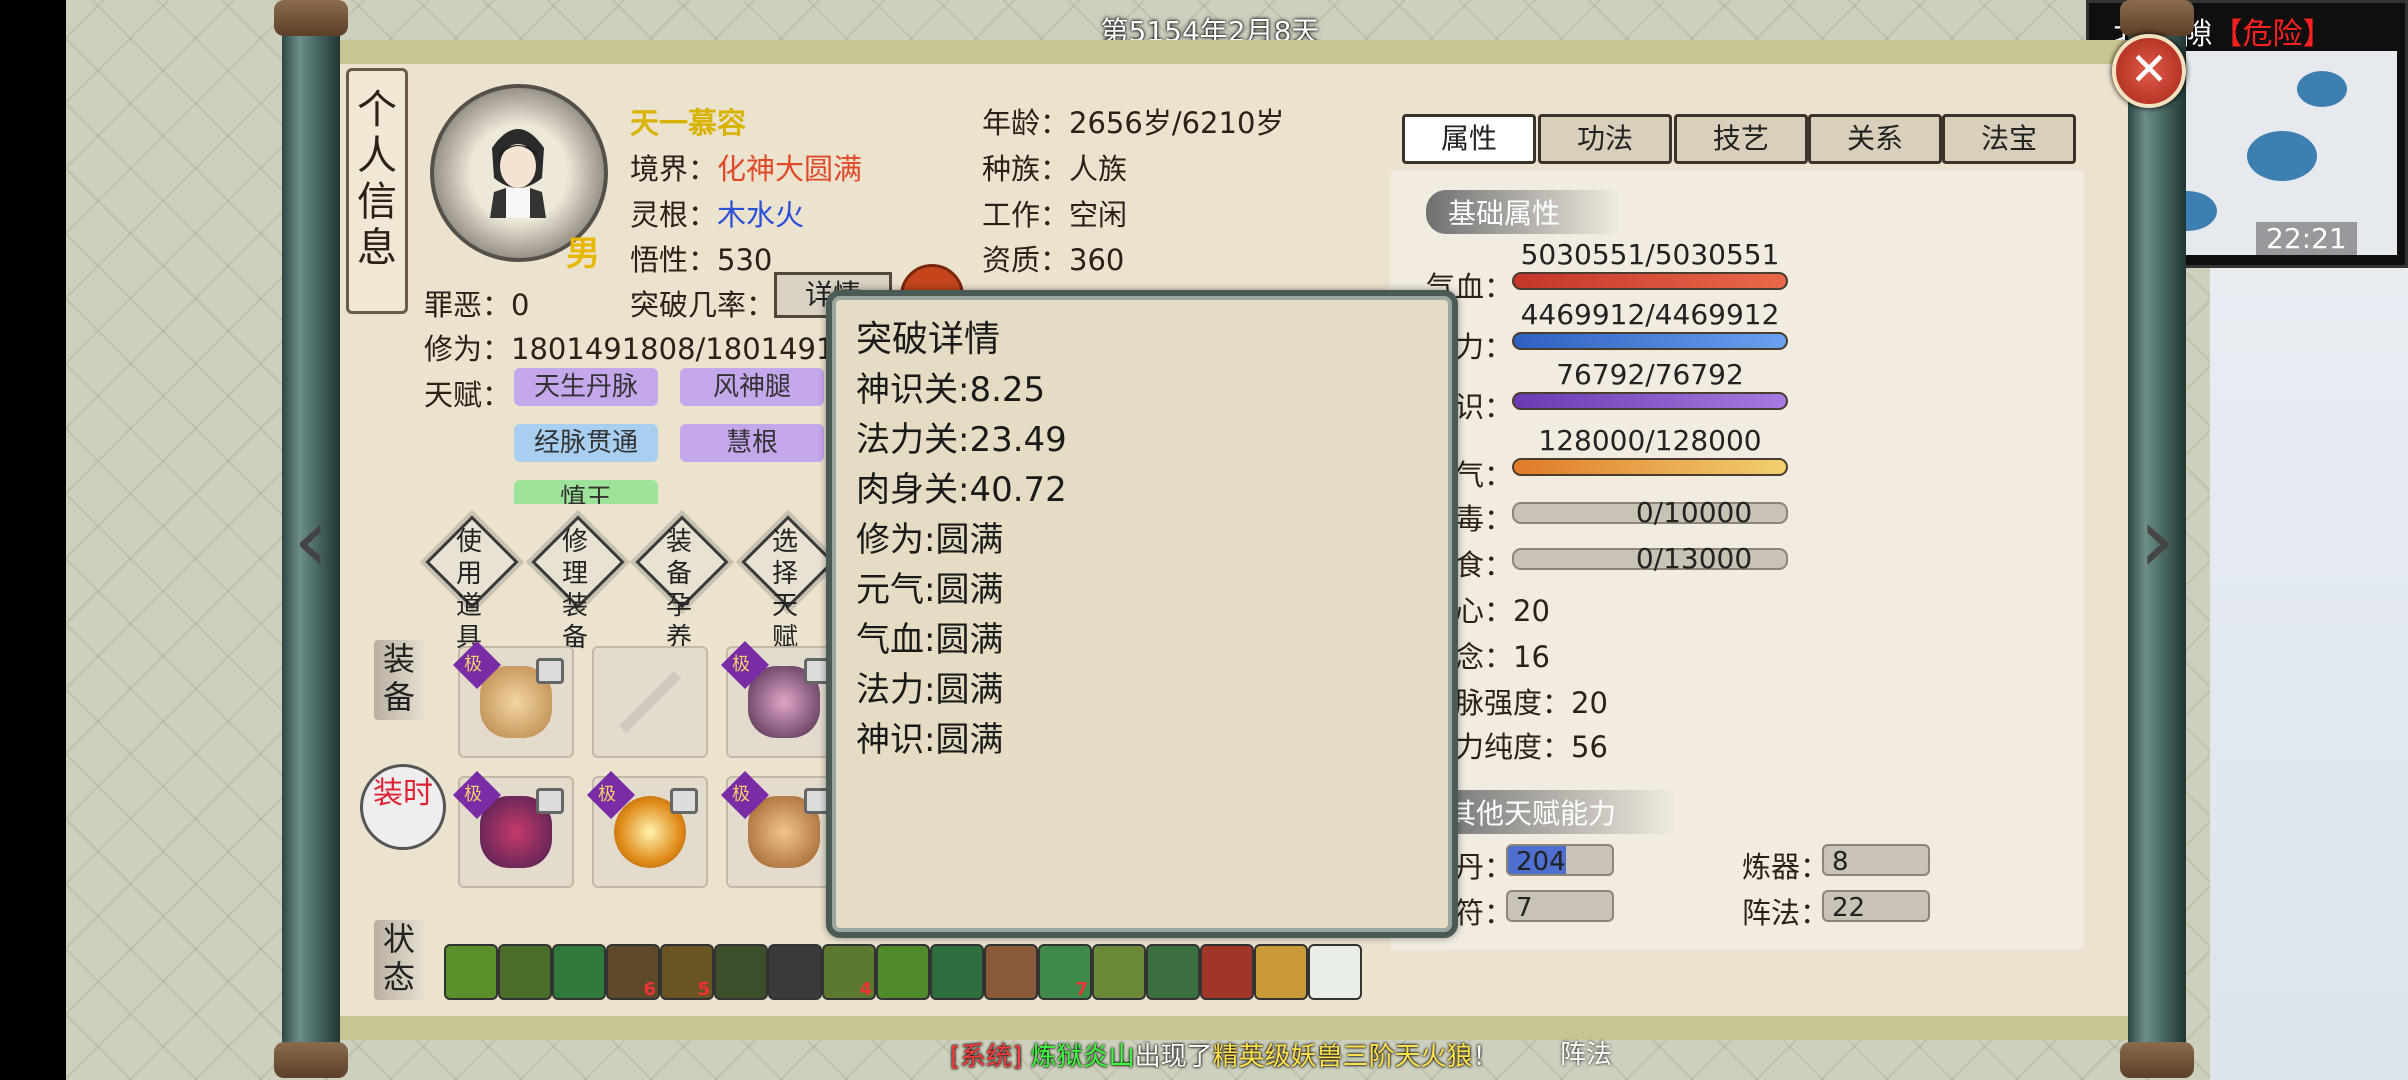 The width and height of the screenshot is (2408, 1080). I want to click on forge-label: 炼器：, so click(1786, 867).